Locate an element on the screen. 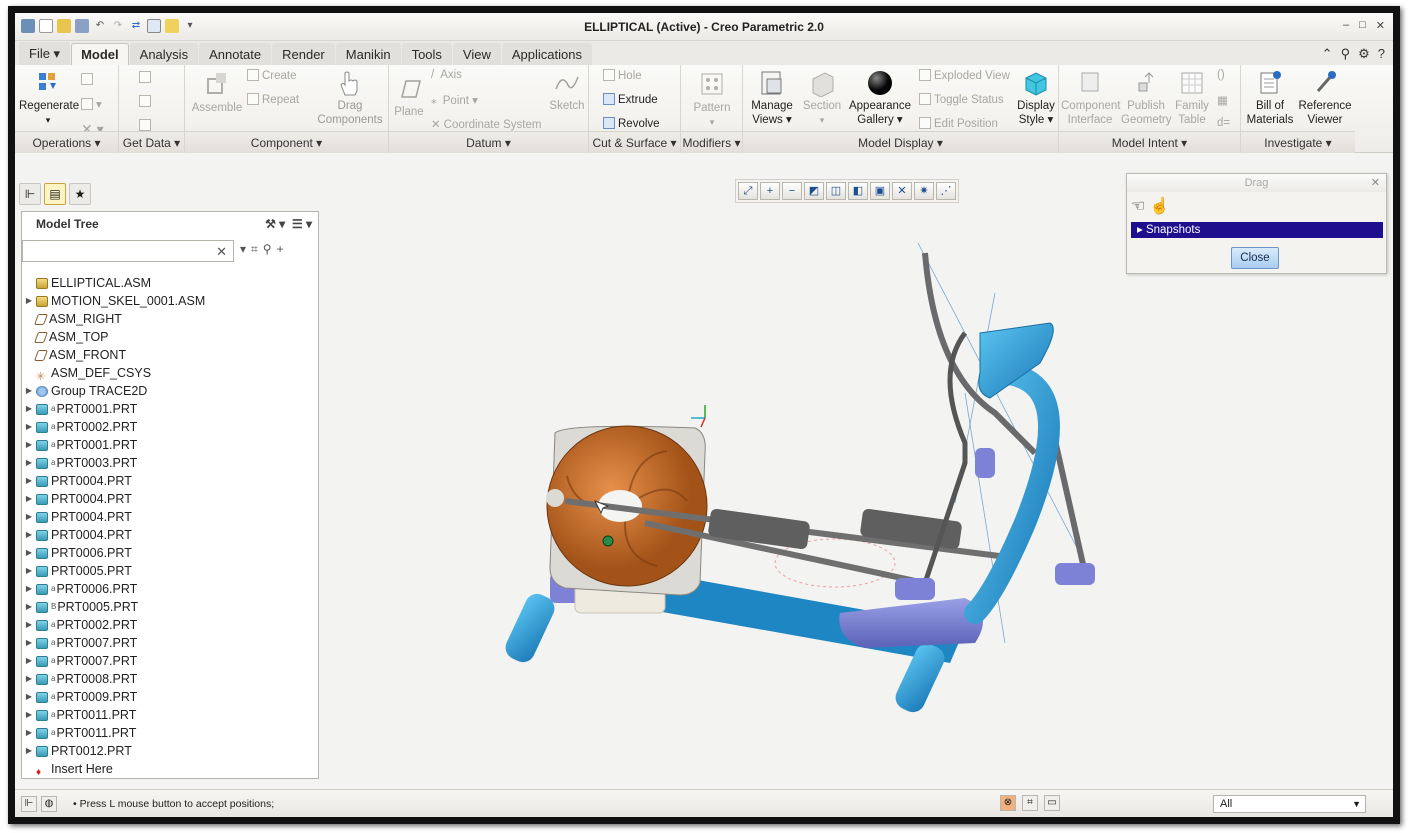 This screenshot has width=1408, height=833. tree-item: ▶ B PRT0005.PRT is located at coordinates (170, 607).